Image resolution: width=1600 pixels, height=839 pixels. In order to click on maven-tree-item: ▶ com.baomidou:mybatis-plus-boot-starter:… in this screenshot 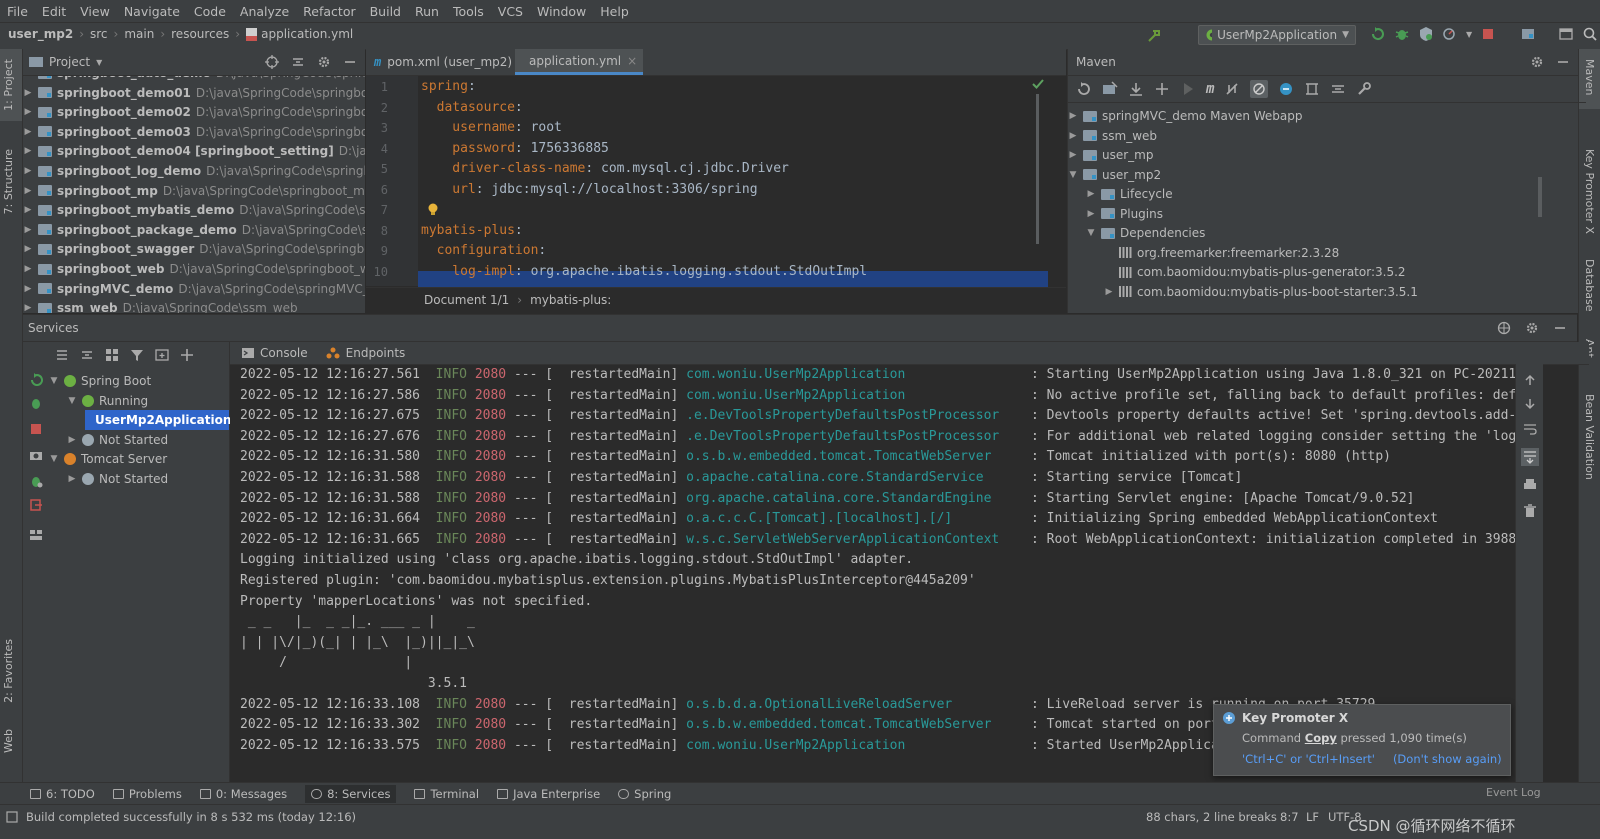, I will do `click(1261, 292)`.